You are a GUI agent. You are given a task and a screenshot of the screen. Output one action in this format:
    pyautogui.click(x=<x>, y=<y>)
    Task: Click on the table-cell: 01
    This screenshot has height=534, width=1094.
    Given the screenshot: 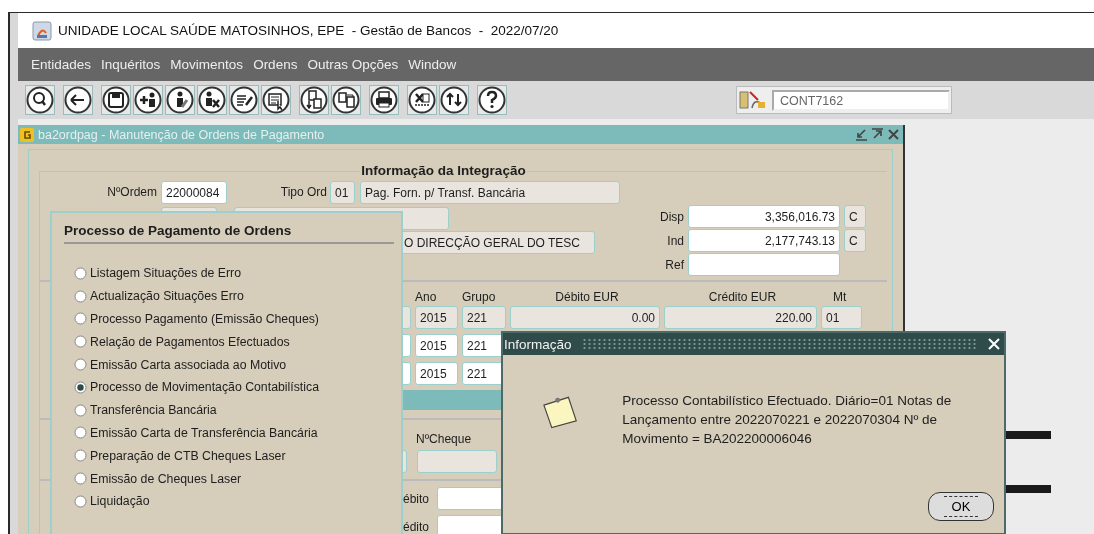 What is the action you would take?
    pyautogui.click(x=841, y=317)
    